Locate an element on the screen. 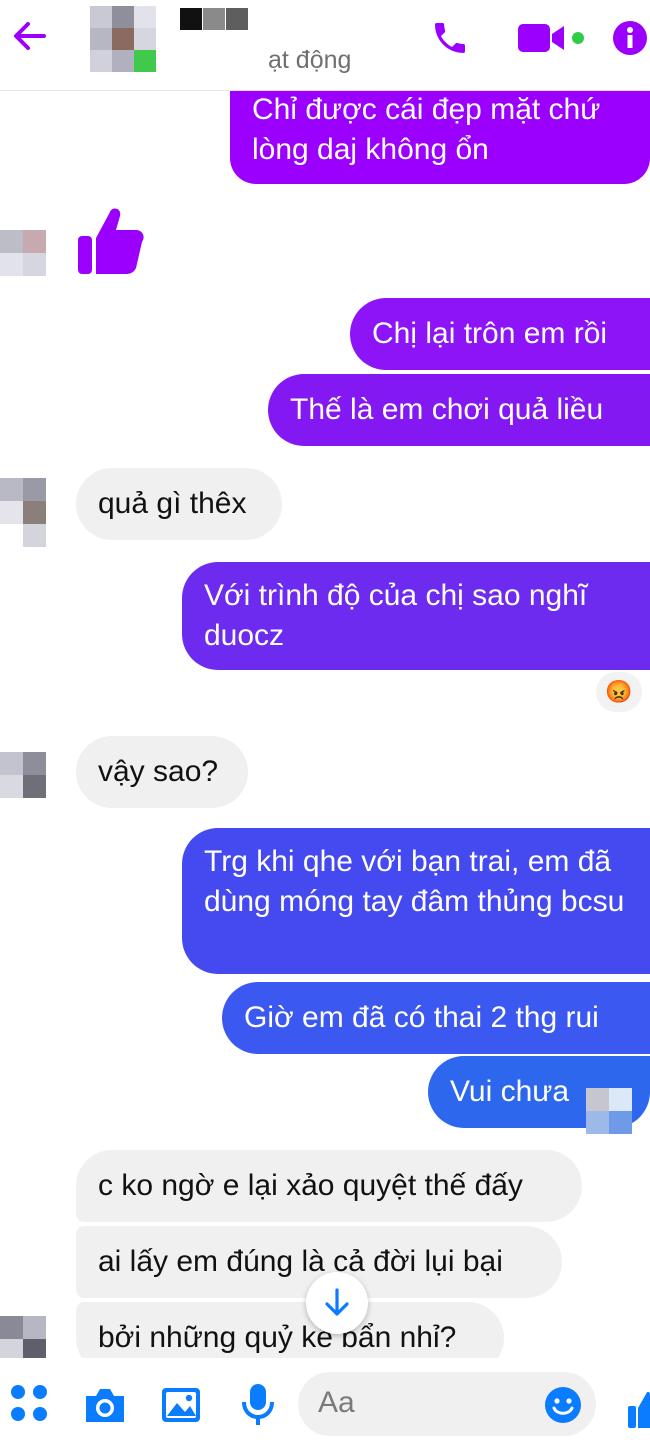  message-bubble-outgoing: Giờ em đã có thai 2 thg rui is located at coordinates (436, 1018).